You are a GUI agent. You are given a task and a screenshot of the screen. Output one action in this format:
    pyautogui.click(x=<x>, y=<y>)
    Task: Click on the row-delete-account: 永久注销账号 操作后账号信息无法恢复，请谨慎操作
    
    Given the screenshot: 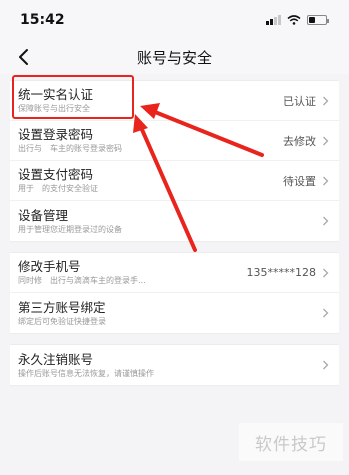 What is the action you would take?
    pyautogui.click(x=174, y=365)
    